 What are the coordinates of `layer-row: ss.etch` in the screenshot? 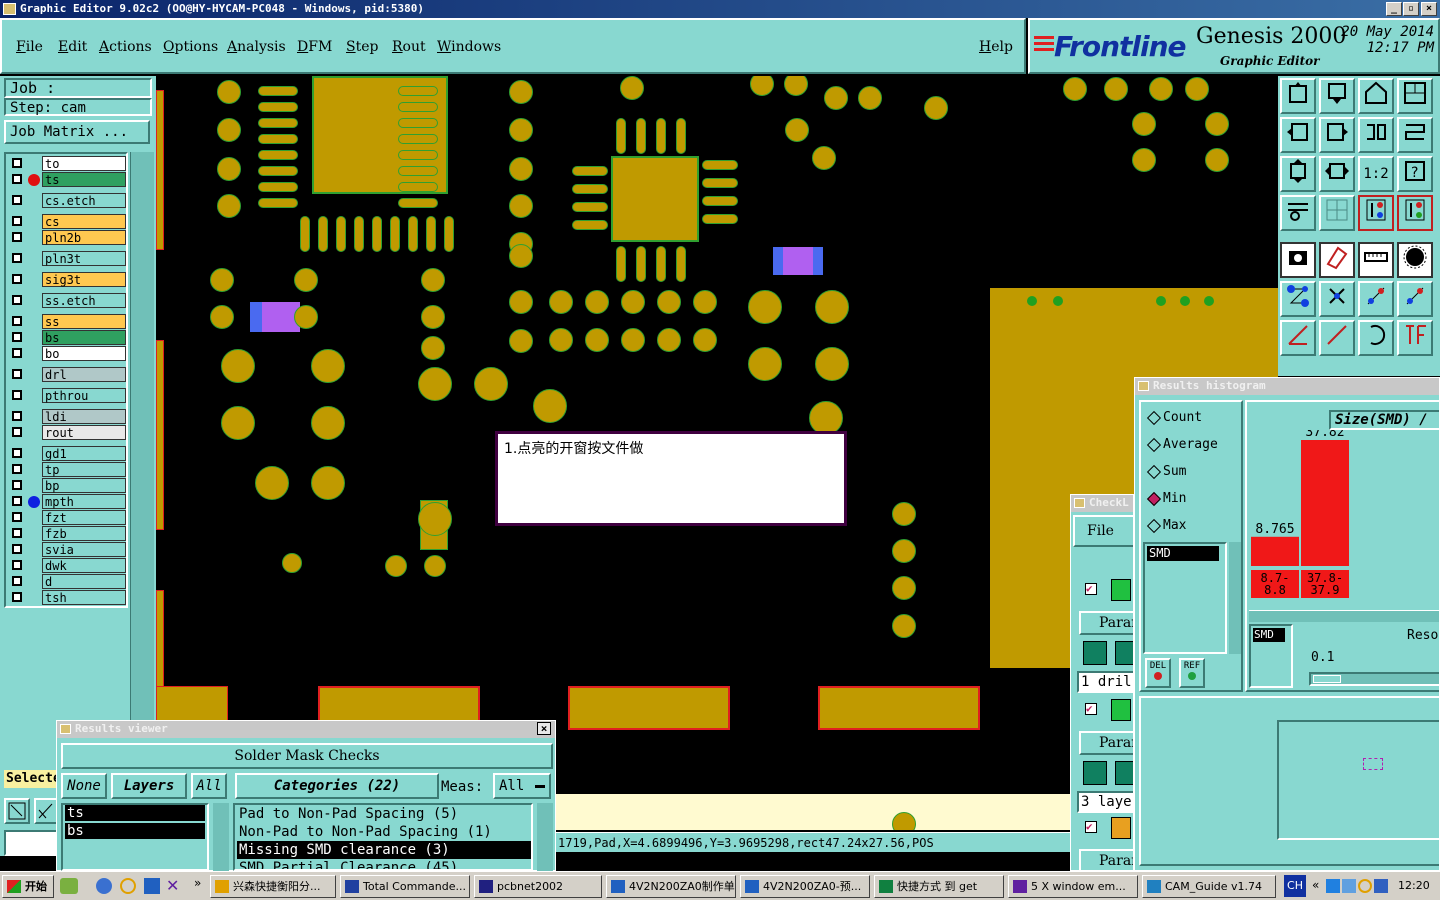 It's located at (67, 300).